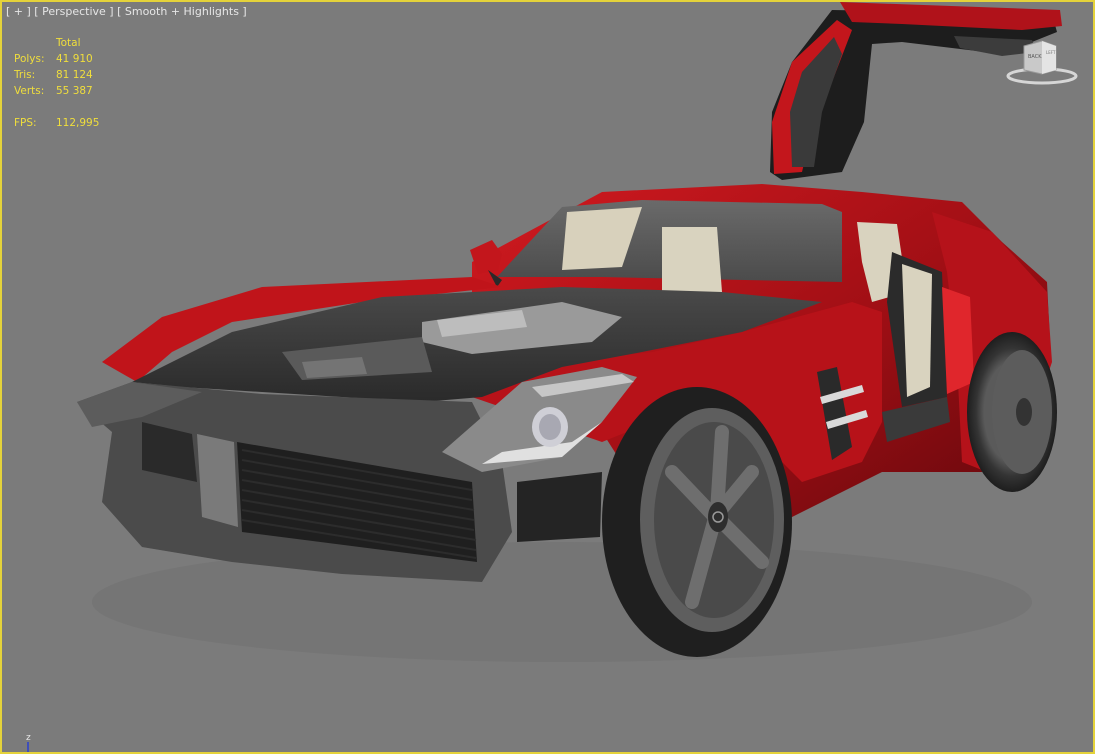 This screenshot has height=754, width=1095. What do you see at coordinates (68, 43) in the screenshot?
I see `stats-header: Total` at bounding box center [68, 43].